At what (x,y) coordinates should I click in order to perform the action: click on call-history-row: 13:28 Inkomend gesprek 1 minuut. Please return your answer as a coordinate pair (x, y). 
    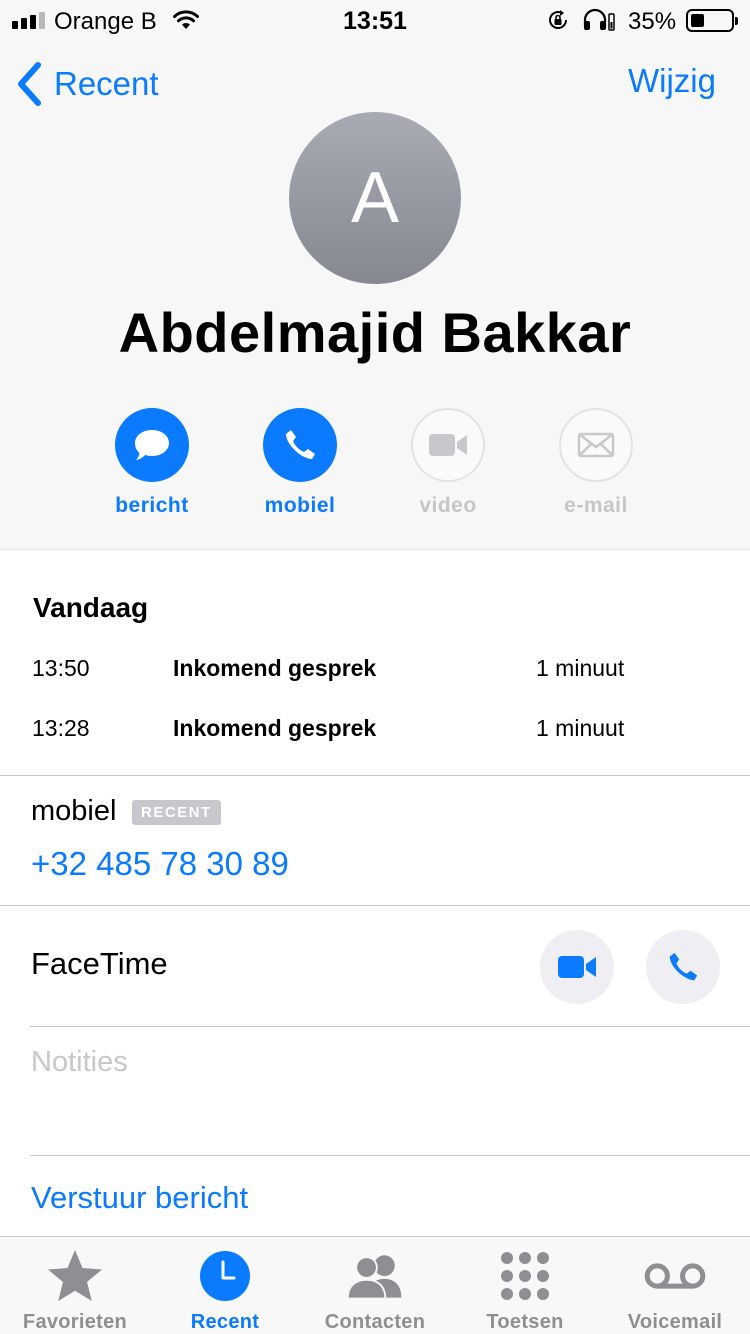
    Looking at the image, I should click on (375, 735).